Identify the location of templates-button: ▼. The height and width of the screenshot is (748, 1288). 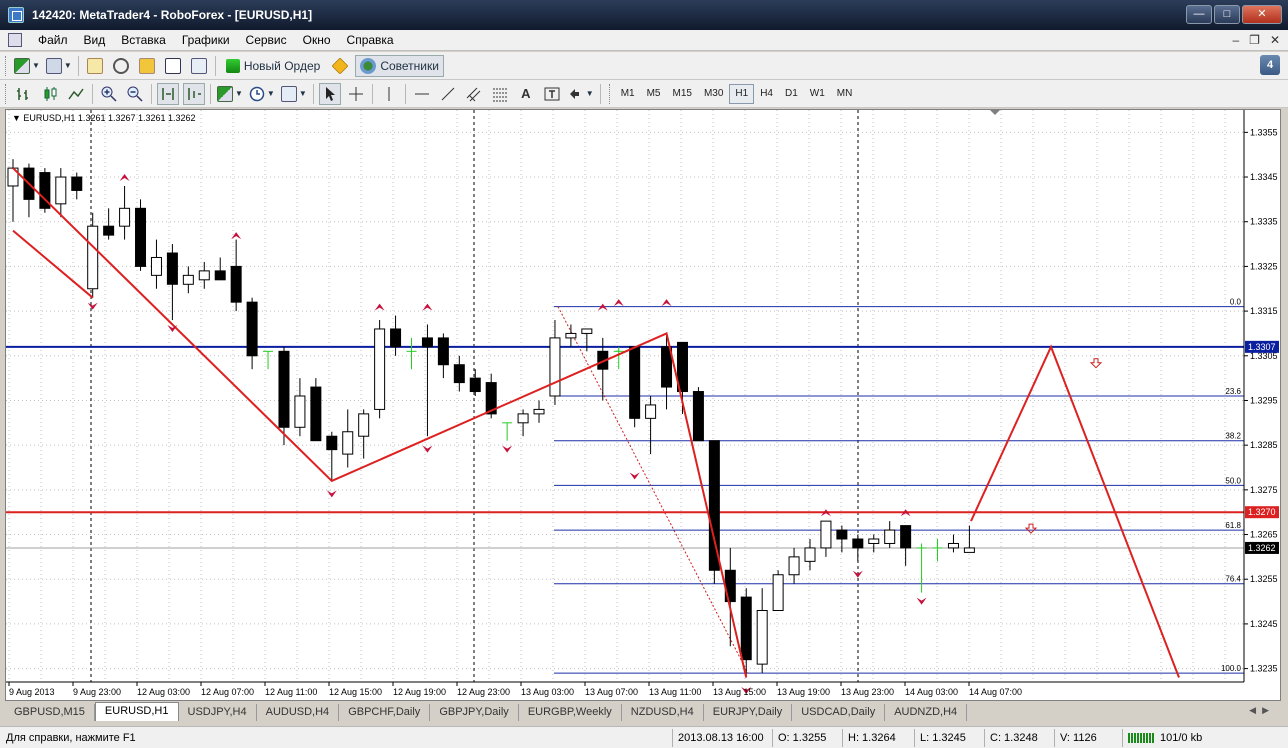
(294, 94).